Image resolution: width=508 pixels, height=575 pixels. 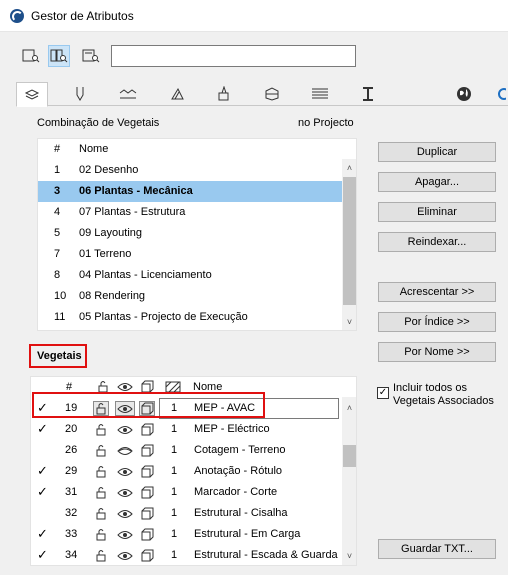 I want to click on visibility-header-icon, so click(x=125, y=386).